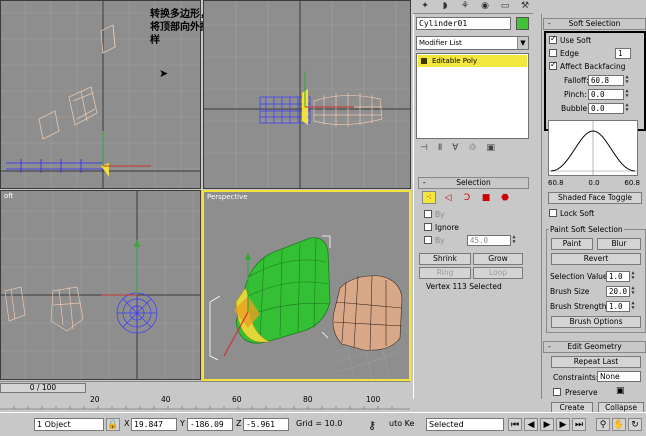 This screenshot has height=436, width=646. What do you see at coordinates (465, 424) in the screenshot?
I see `key-mode-dropdown: Selected` at bounding box center [465, 424].